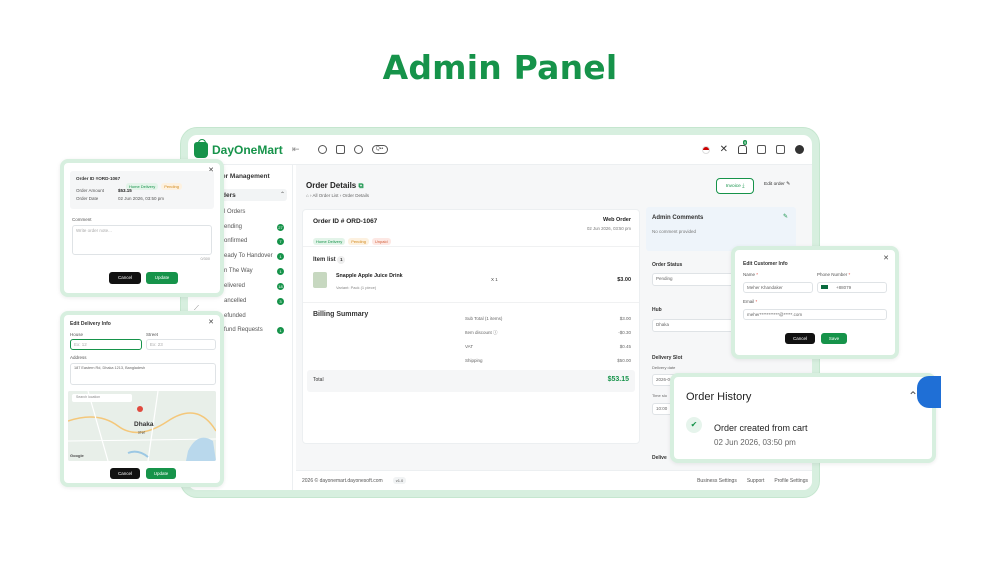 This screenshot has height=563, width=1000. Describe the element at coordinates (618, 379) in the screenshot. I see `total-value: $53.15` at that location.